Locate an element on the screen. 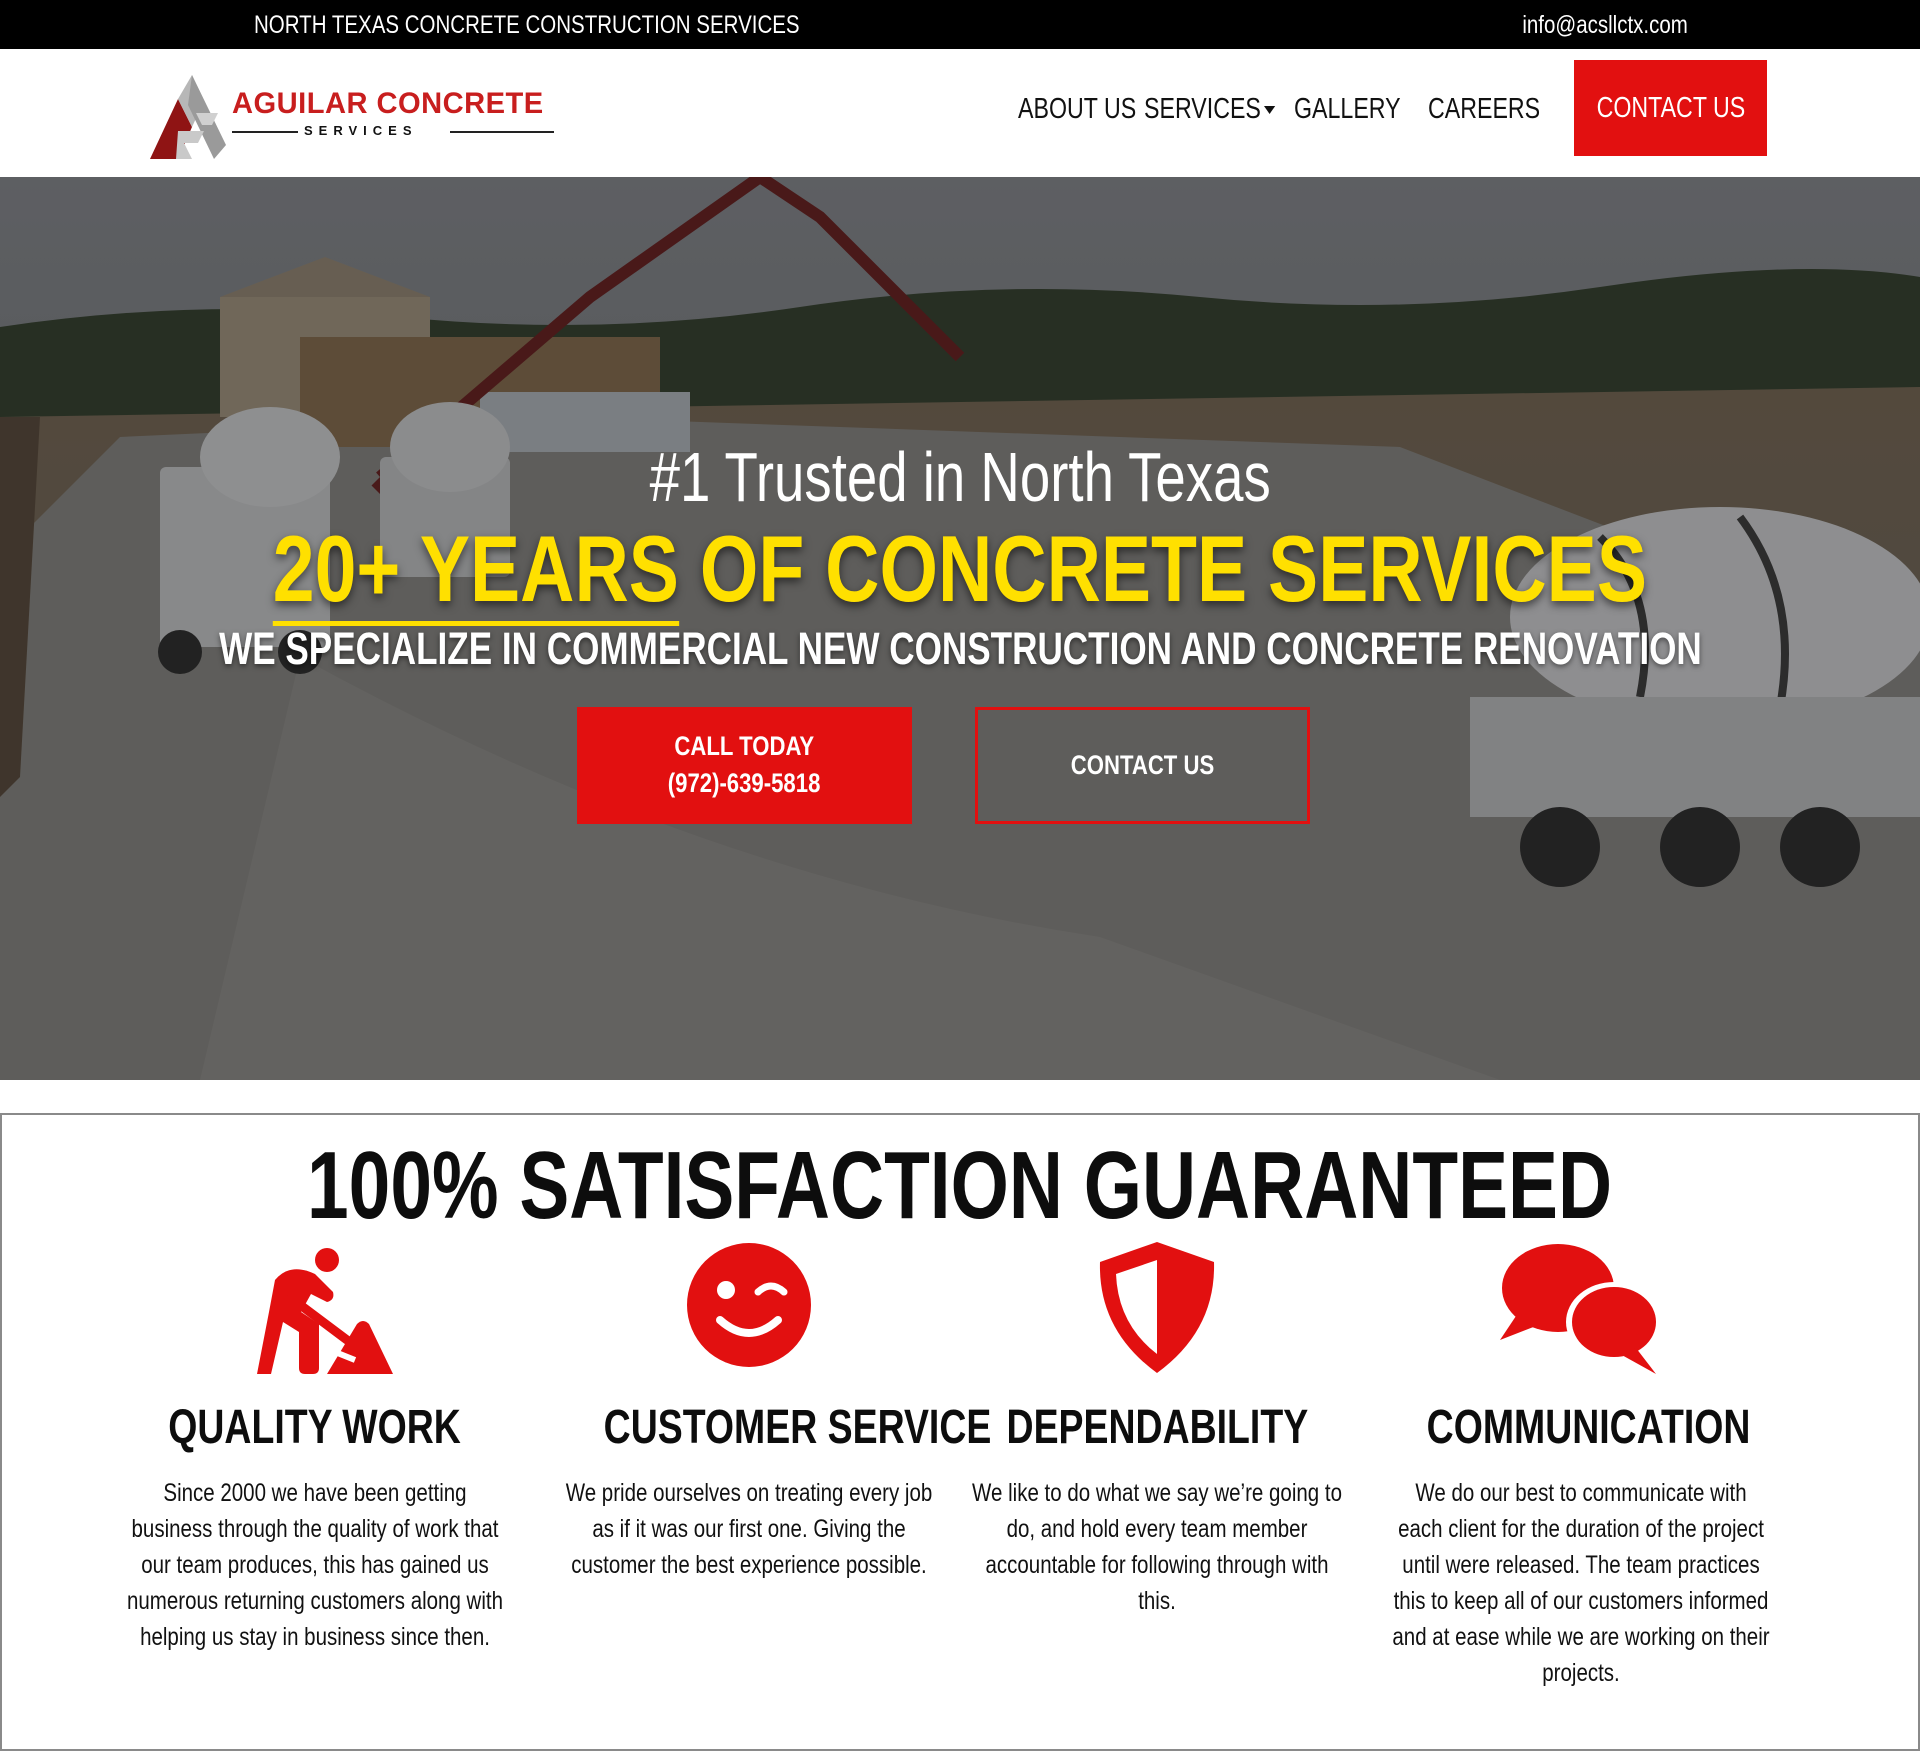 Image resolution: width=1920 pixels, height=1751 pixels. header-contact-label: CONTACT US is located at coordinates (1670, 107).